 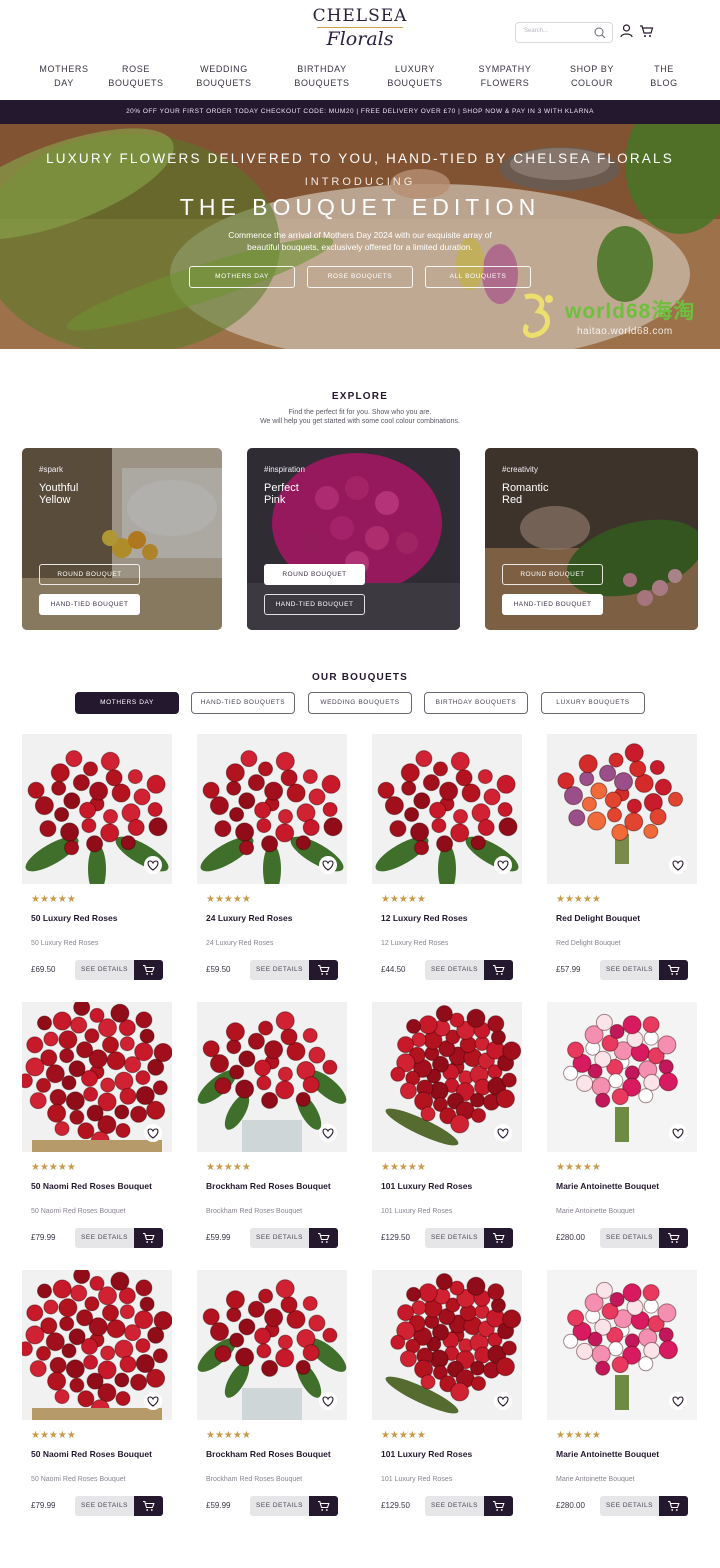 I want to click on nav-item-the-blog: THE BLOG, so click(x=664, y=76).